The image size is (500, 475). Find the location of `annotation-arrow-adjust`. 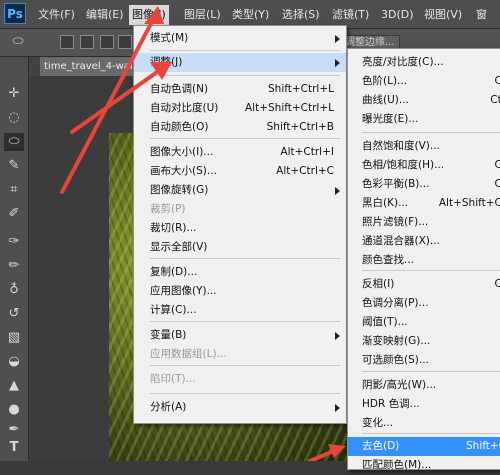

annotation-arrow-adjust is located at coordinates (121, 98).